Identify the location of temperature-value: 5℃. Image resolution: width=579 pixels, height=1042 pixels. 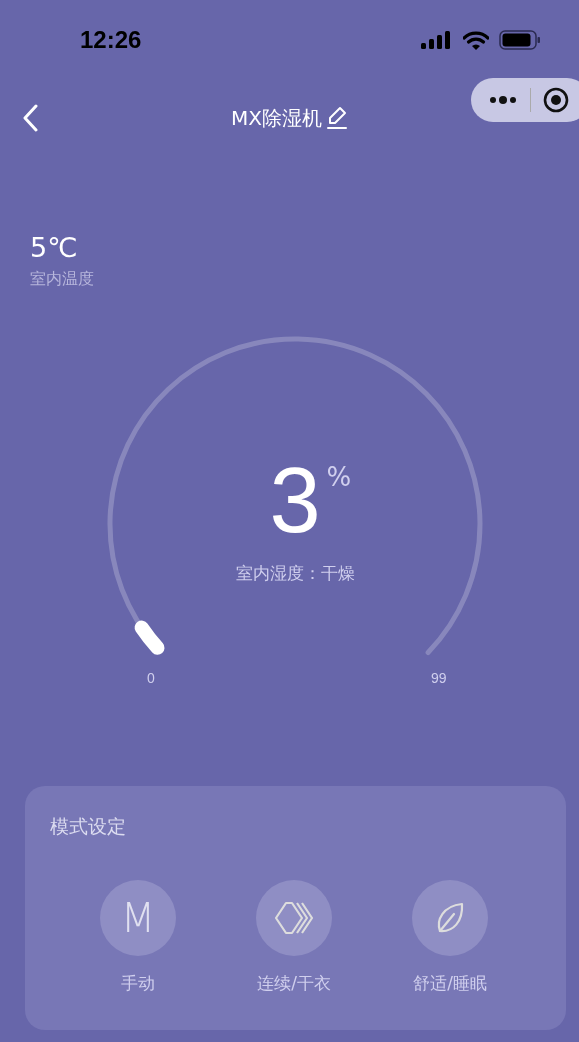
(54, 247).